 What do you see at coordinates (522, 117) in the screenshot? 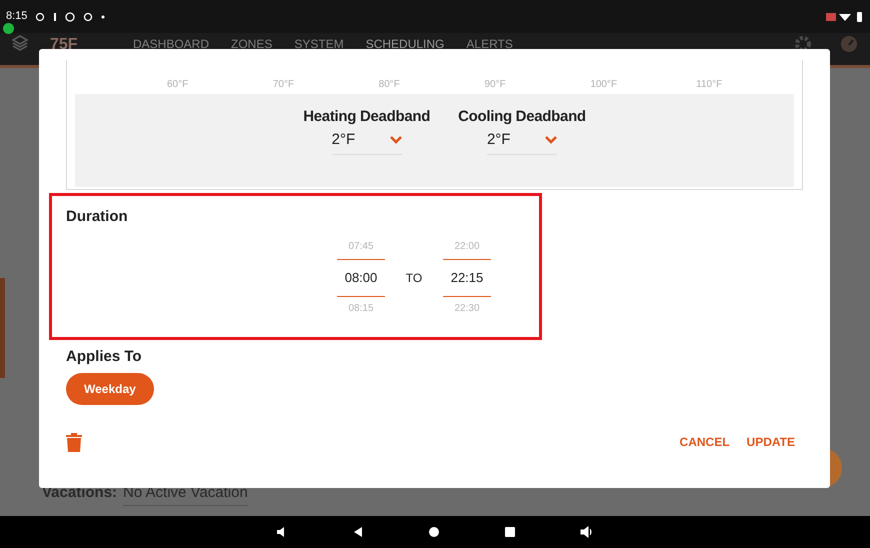
I see `deadband-label: Cooling Deadband` at bounding box center [522, 117].